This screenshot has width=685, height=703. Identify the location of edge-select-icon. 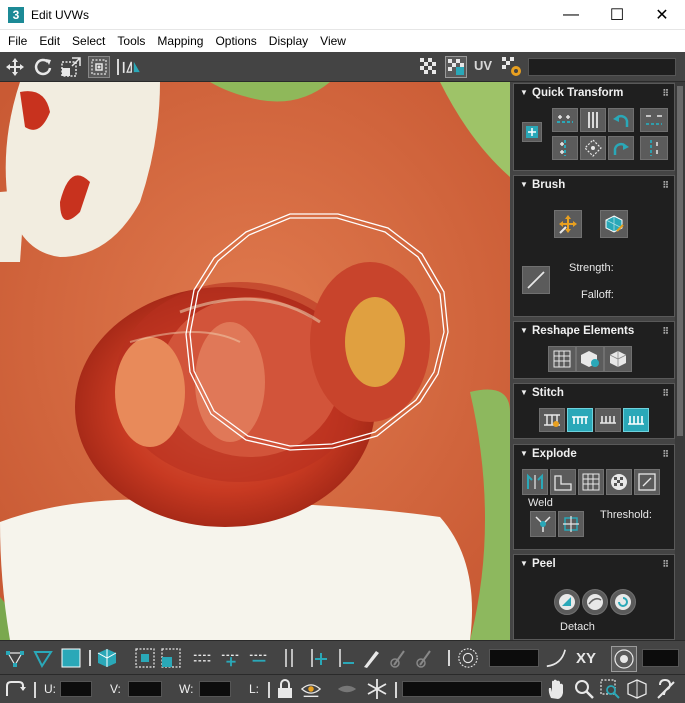
(43, 658).